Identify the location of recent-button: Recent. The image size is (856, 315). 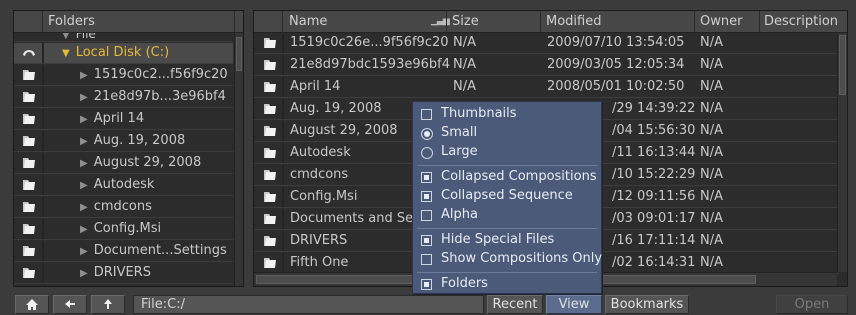
(515, 304).